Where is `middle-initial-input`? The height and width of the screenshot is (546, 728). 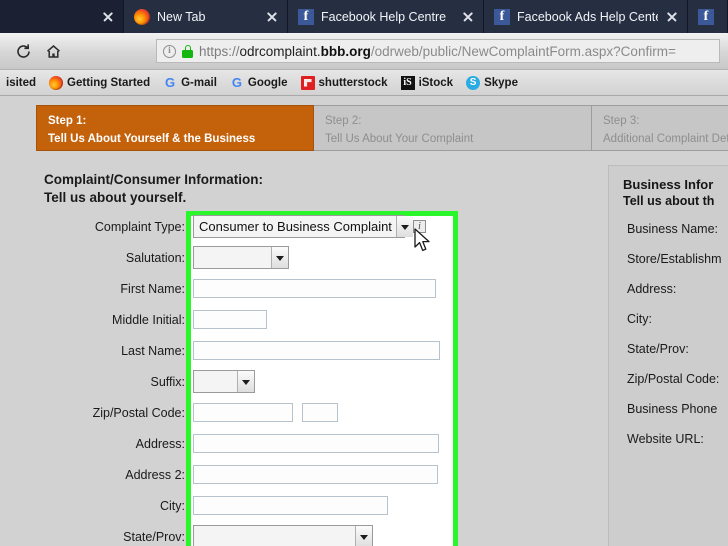 middle-initial-input is located at coordinates (230, 319).